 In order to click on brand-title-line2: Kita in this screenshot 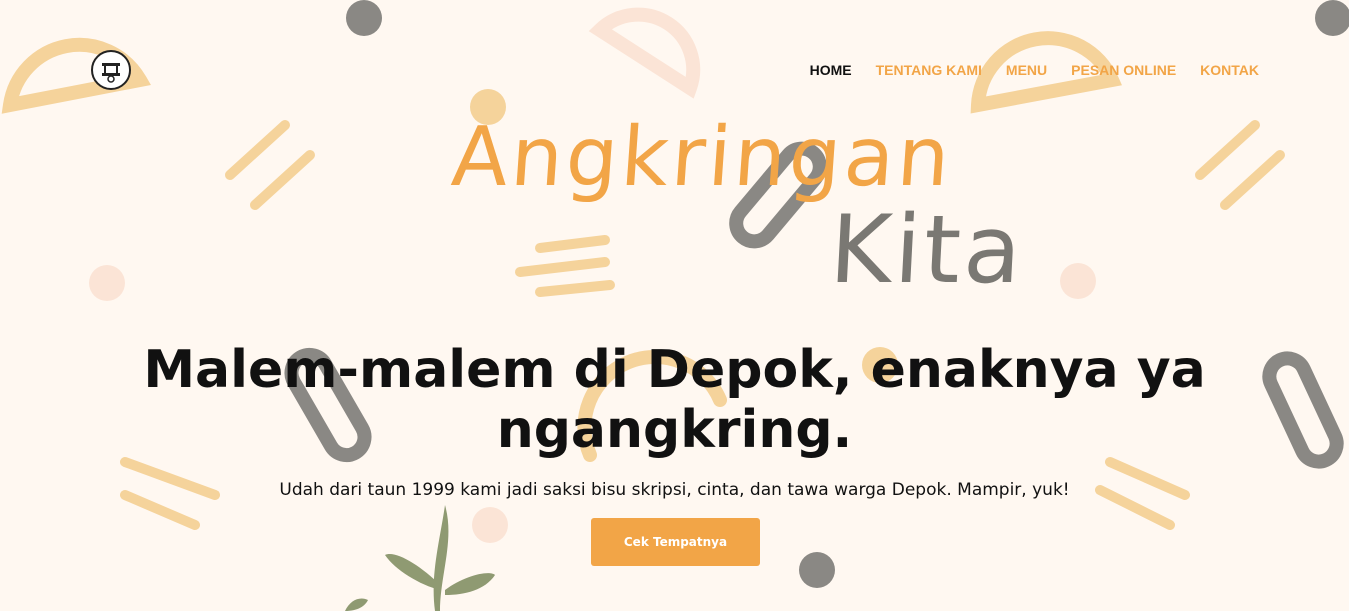, I will do `click(927, 250)`.